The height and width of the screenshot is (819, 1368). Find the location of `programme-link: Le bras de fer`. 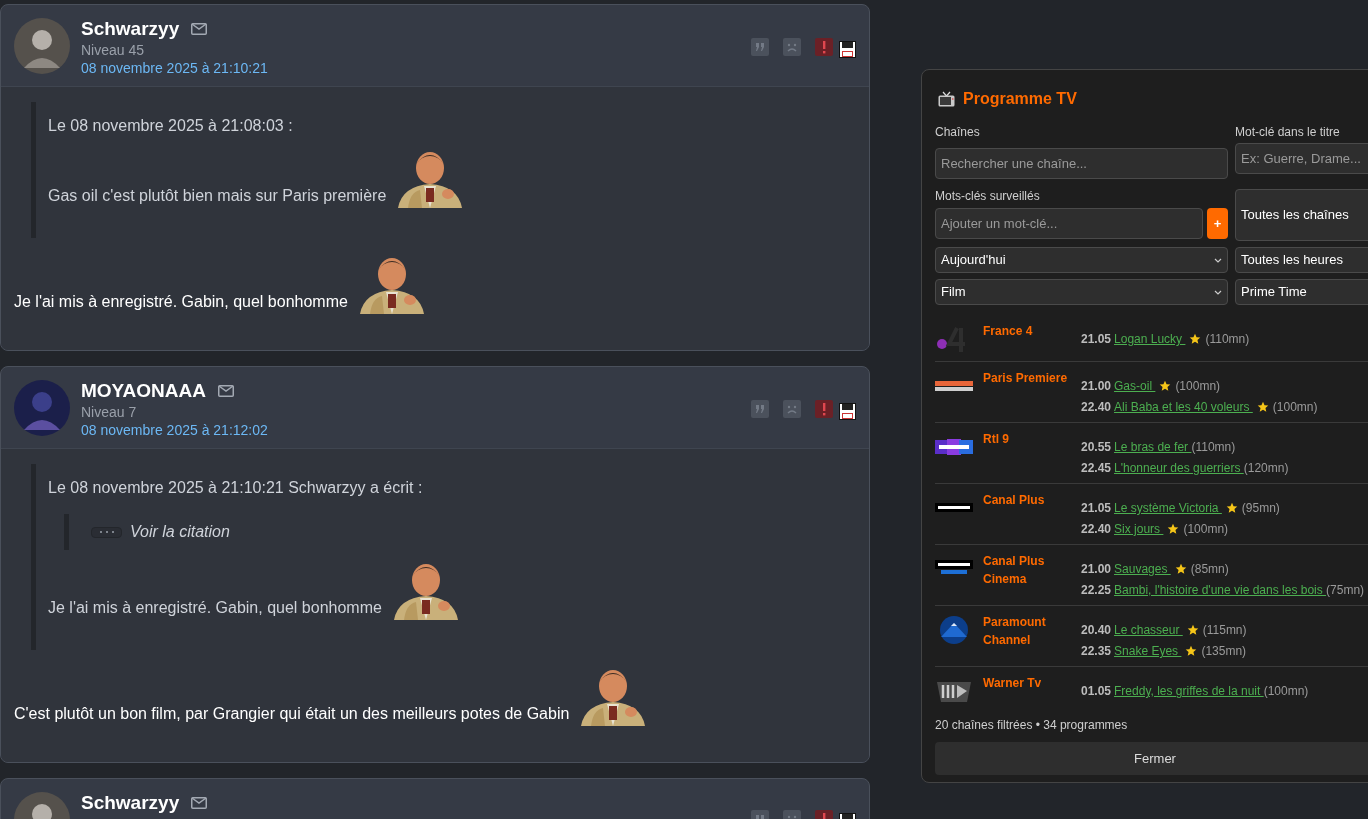

programme-link: Le bras de fer is located at coordinates (1153, 447).